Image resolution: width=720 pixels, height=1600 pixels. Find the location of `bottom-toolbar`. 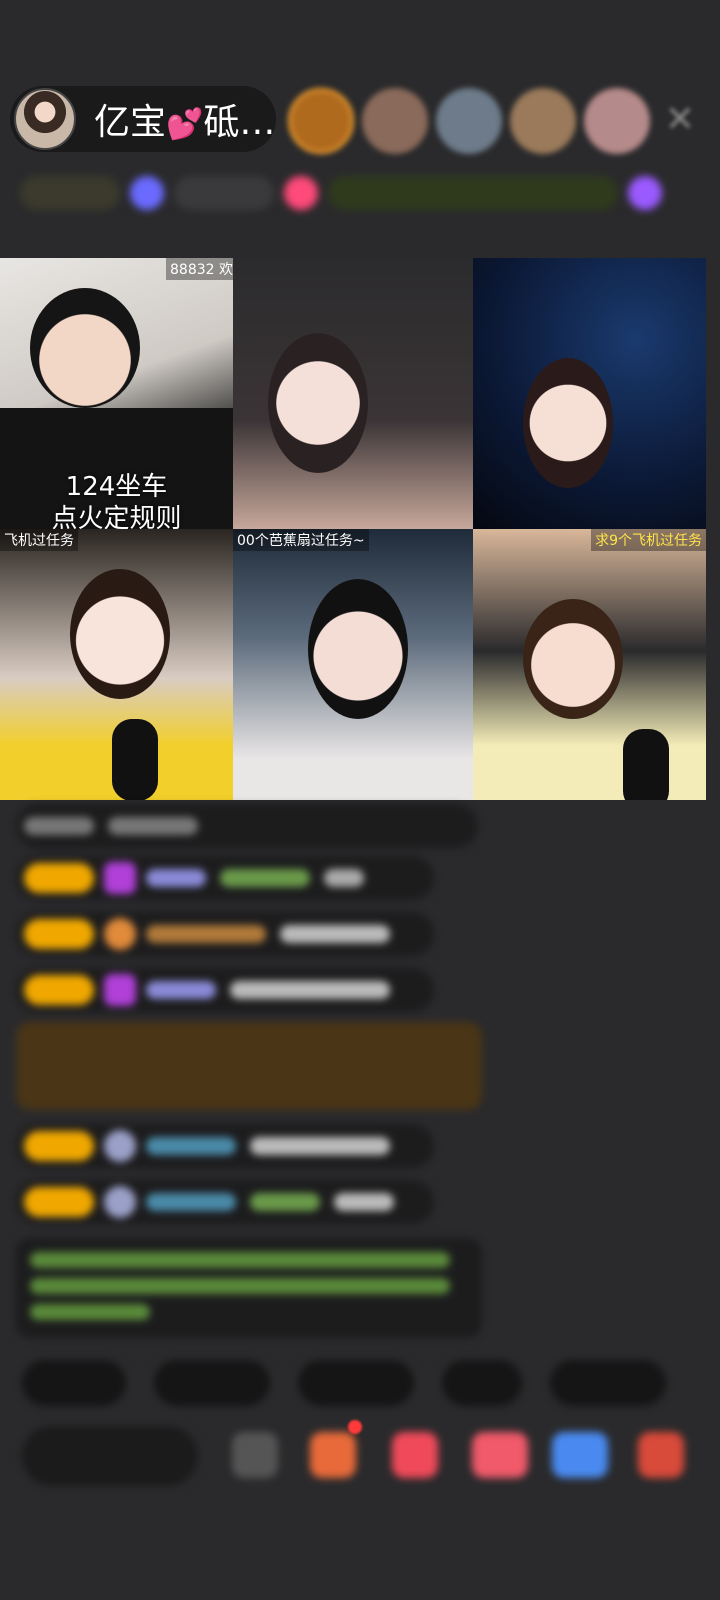

bottom-toolbar is located at coordinates (371, 1453).